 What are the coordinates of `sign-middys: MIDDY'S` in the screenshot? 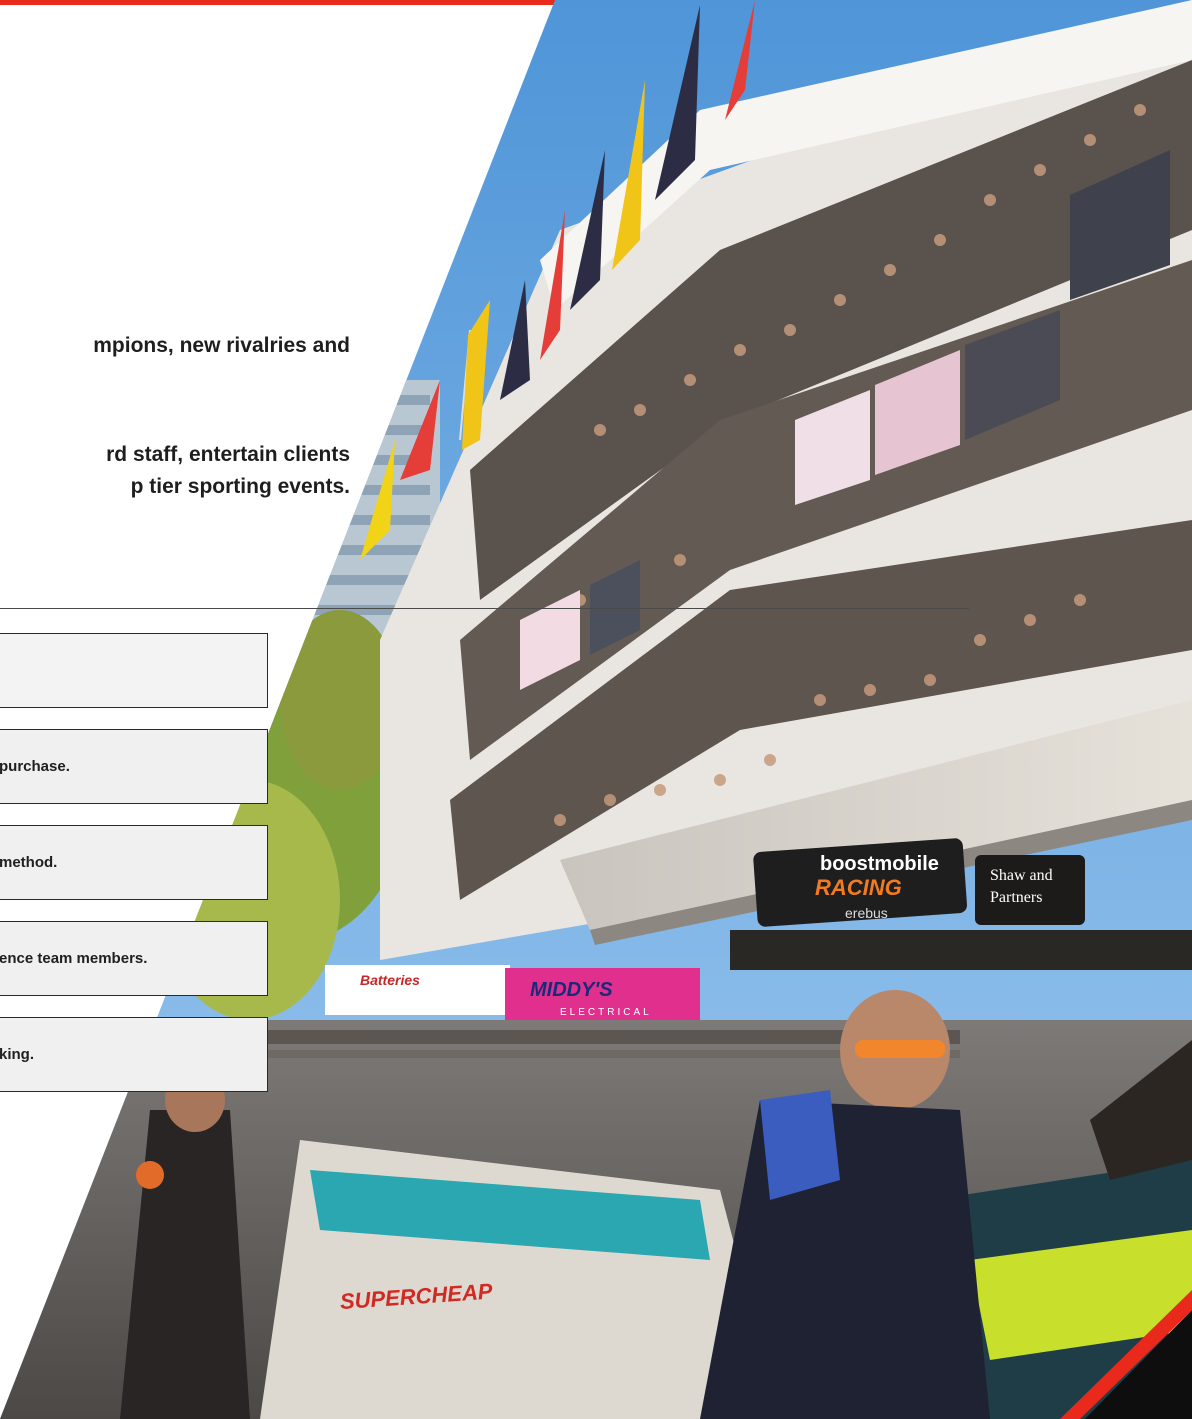 It's located at (571, 990).